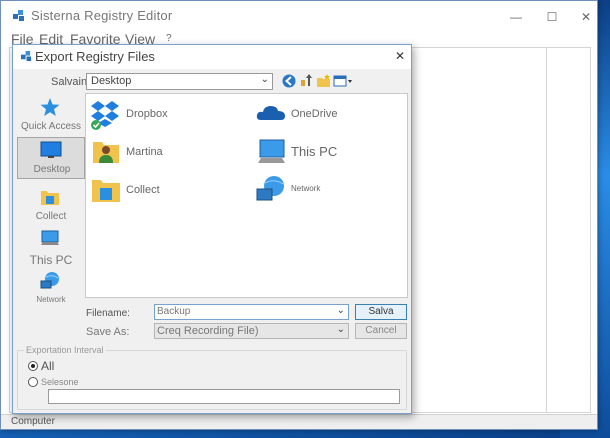  Describe the element at coordinates (51, 247) in the screenshot. I see `place-this-pc: This PC` at that location.